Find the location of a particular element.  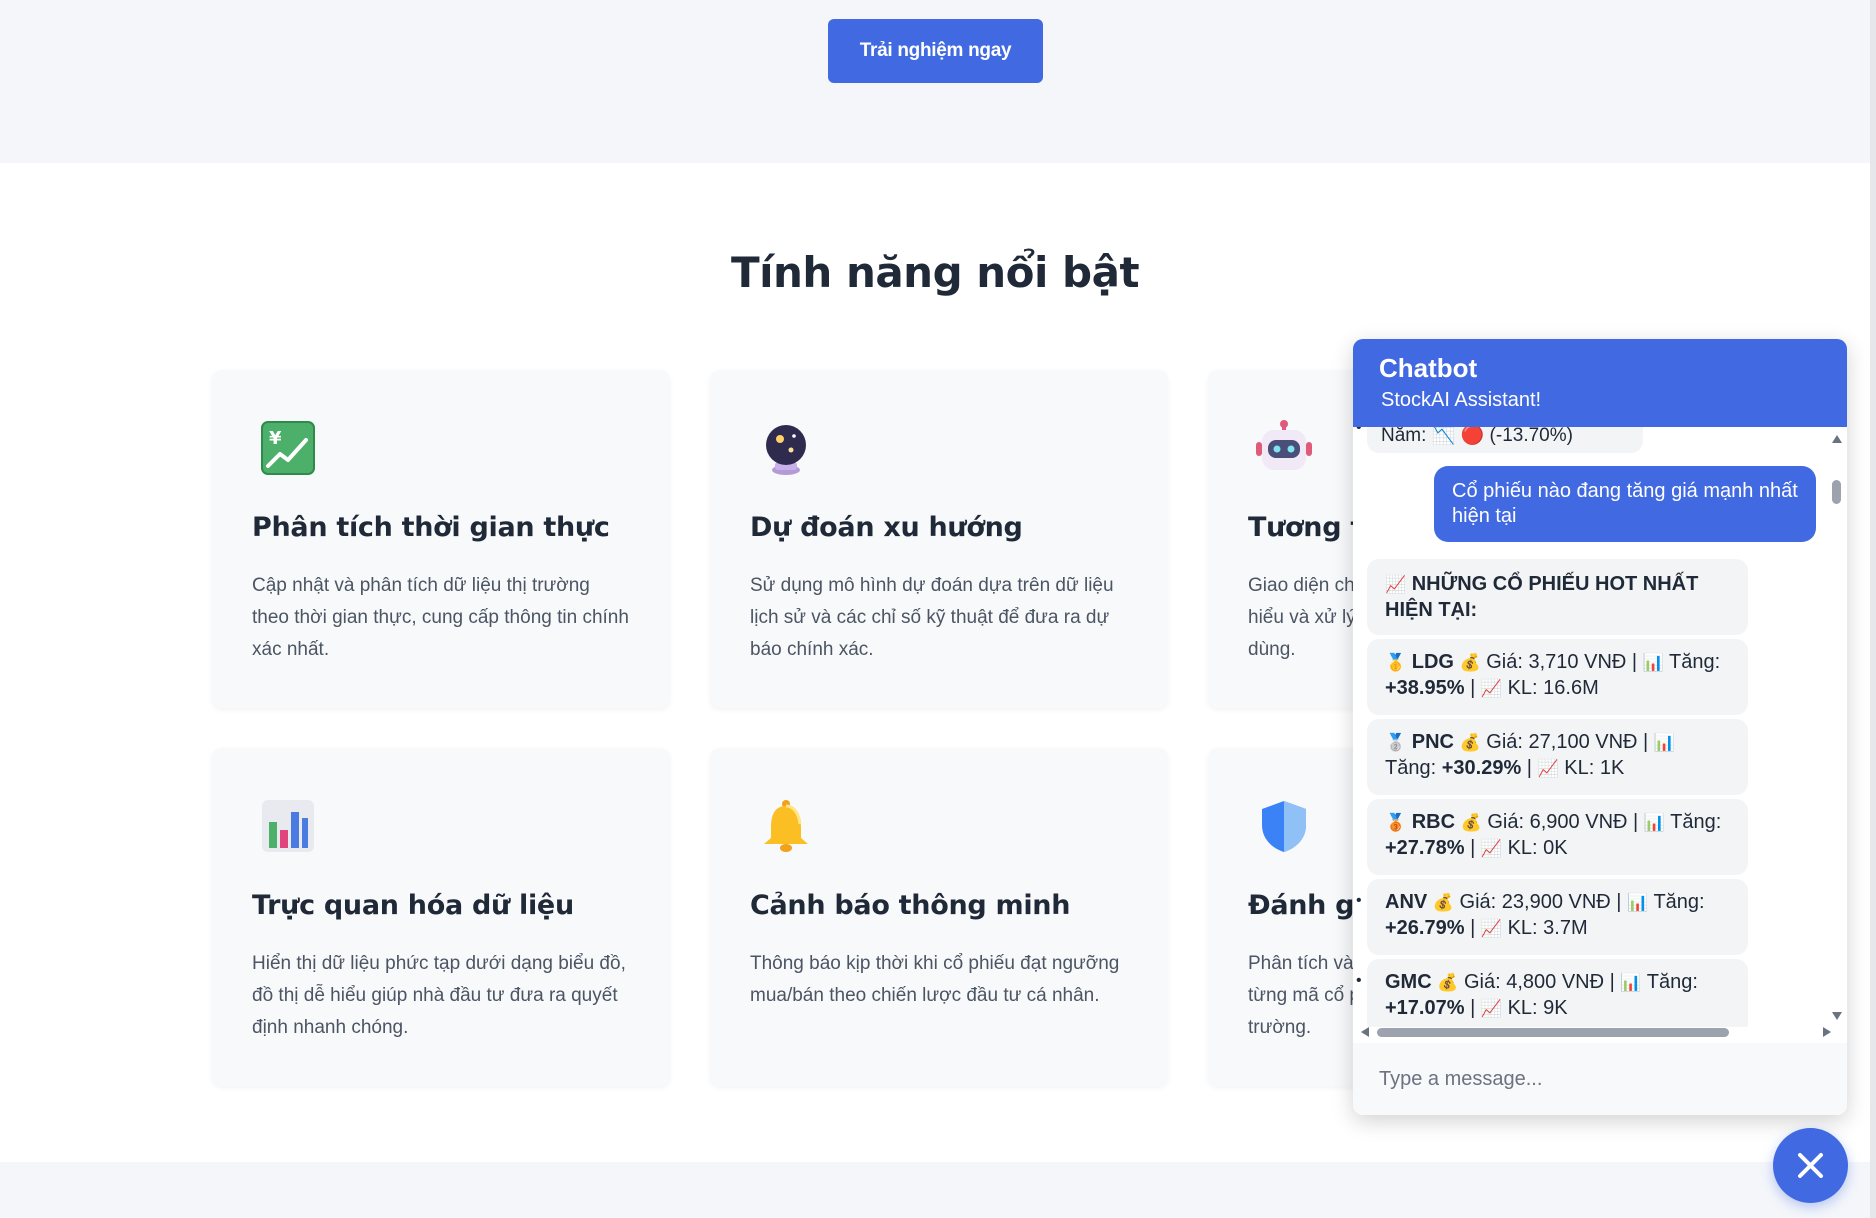

stock-price: 3,710 VNĐ is located at coordinates (1577, 662).